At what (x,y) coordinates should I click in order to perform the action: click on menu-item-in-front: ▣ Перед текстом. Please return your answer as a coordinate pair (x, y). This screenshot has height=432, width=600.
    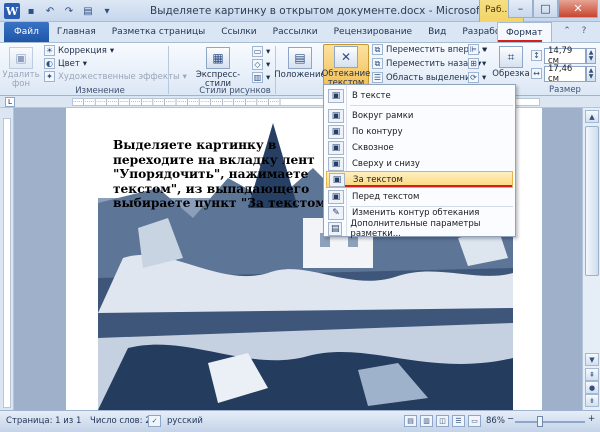
    Looking at the image, I should click on (419, 196).